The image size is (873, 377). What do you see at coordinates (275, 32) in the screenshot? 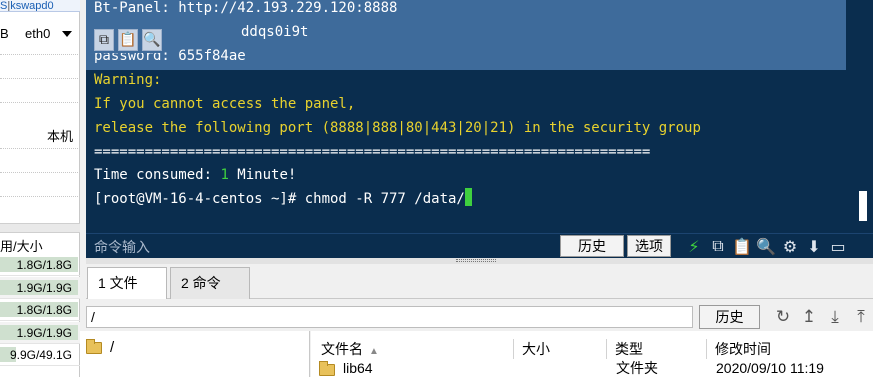
I see `terminal-line: ddqs0i9t` at bounding box center [275, 32].